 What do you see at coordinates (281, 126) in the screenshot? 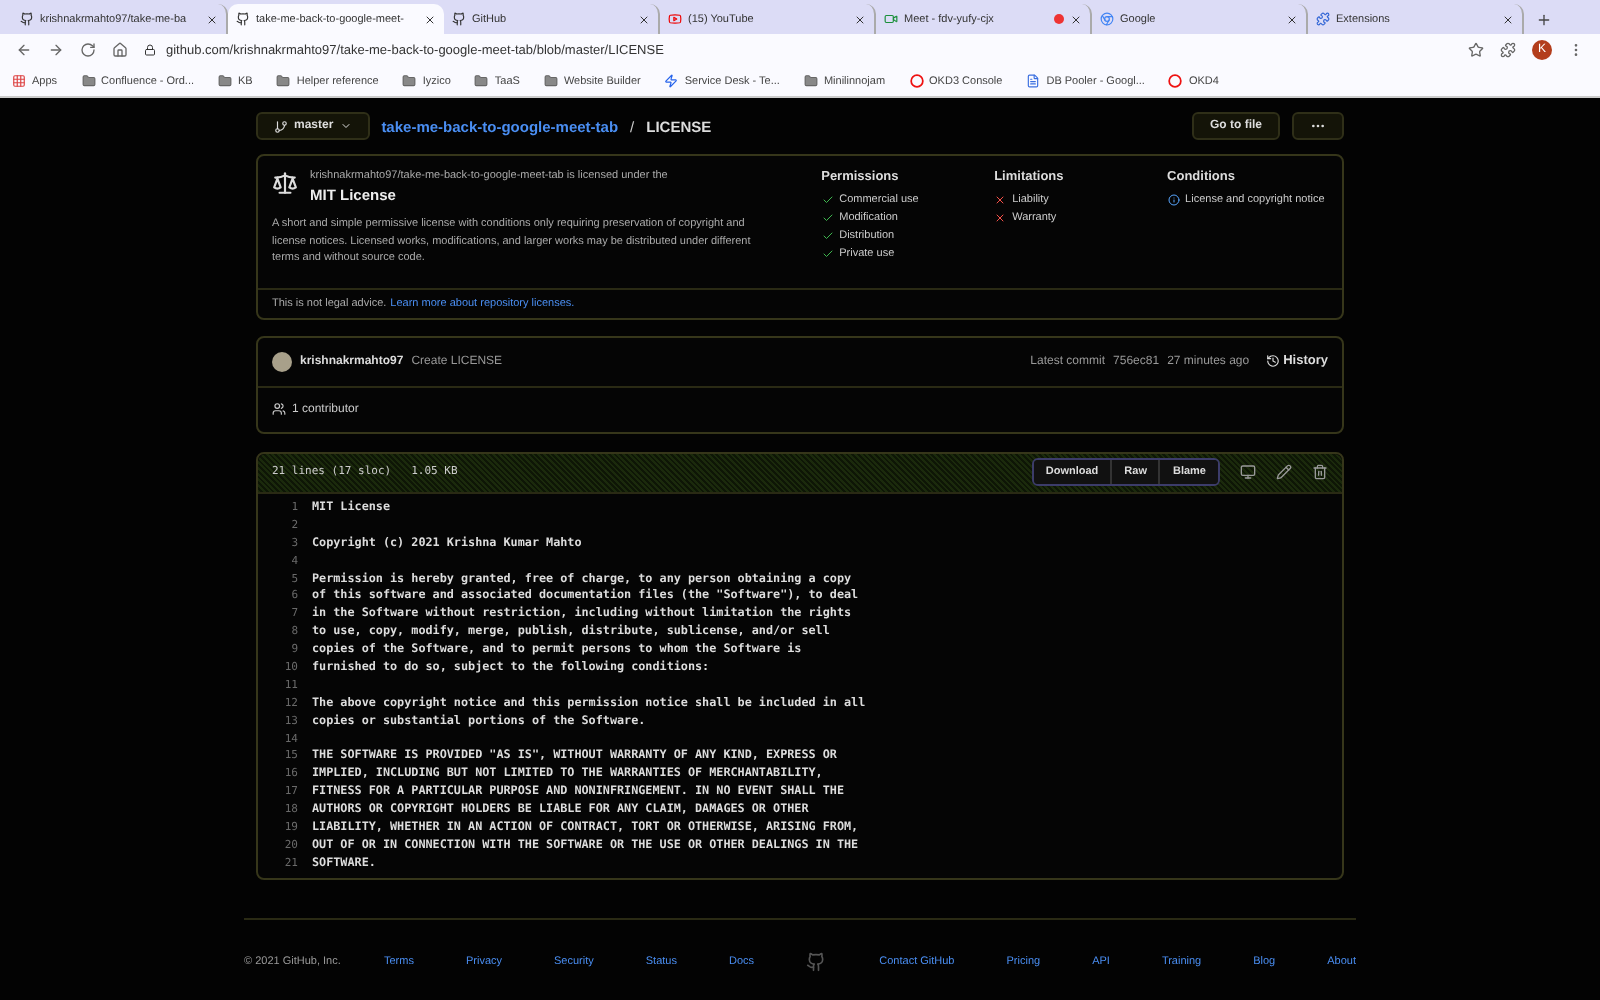
I see `branch-icon` at bounding box center [281, 126].